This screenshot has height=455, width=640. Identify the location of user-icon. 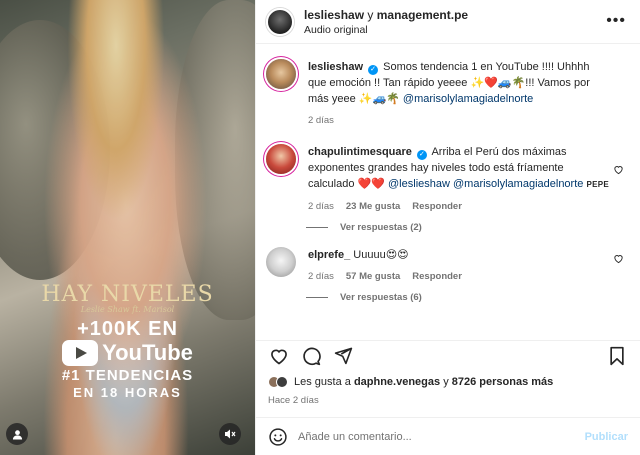
(17, 434).